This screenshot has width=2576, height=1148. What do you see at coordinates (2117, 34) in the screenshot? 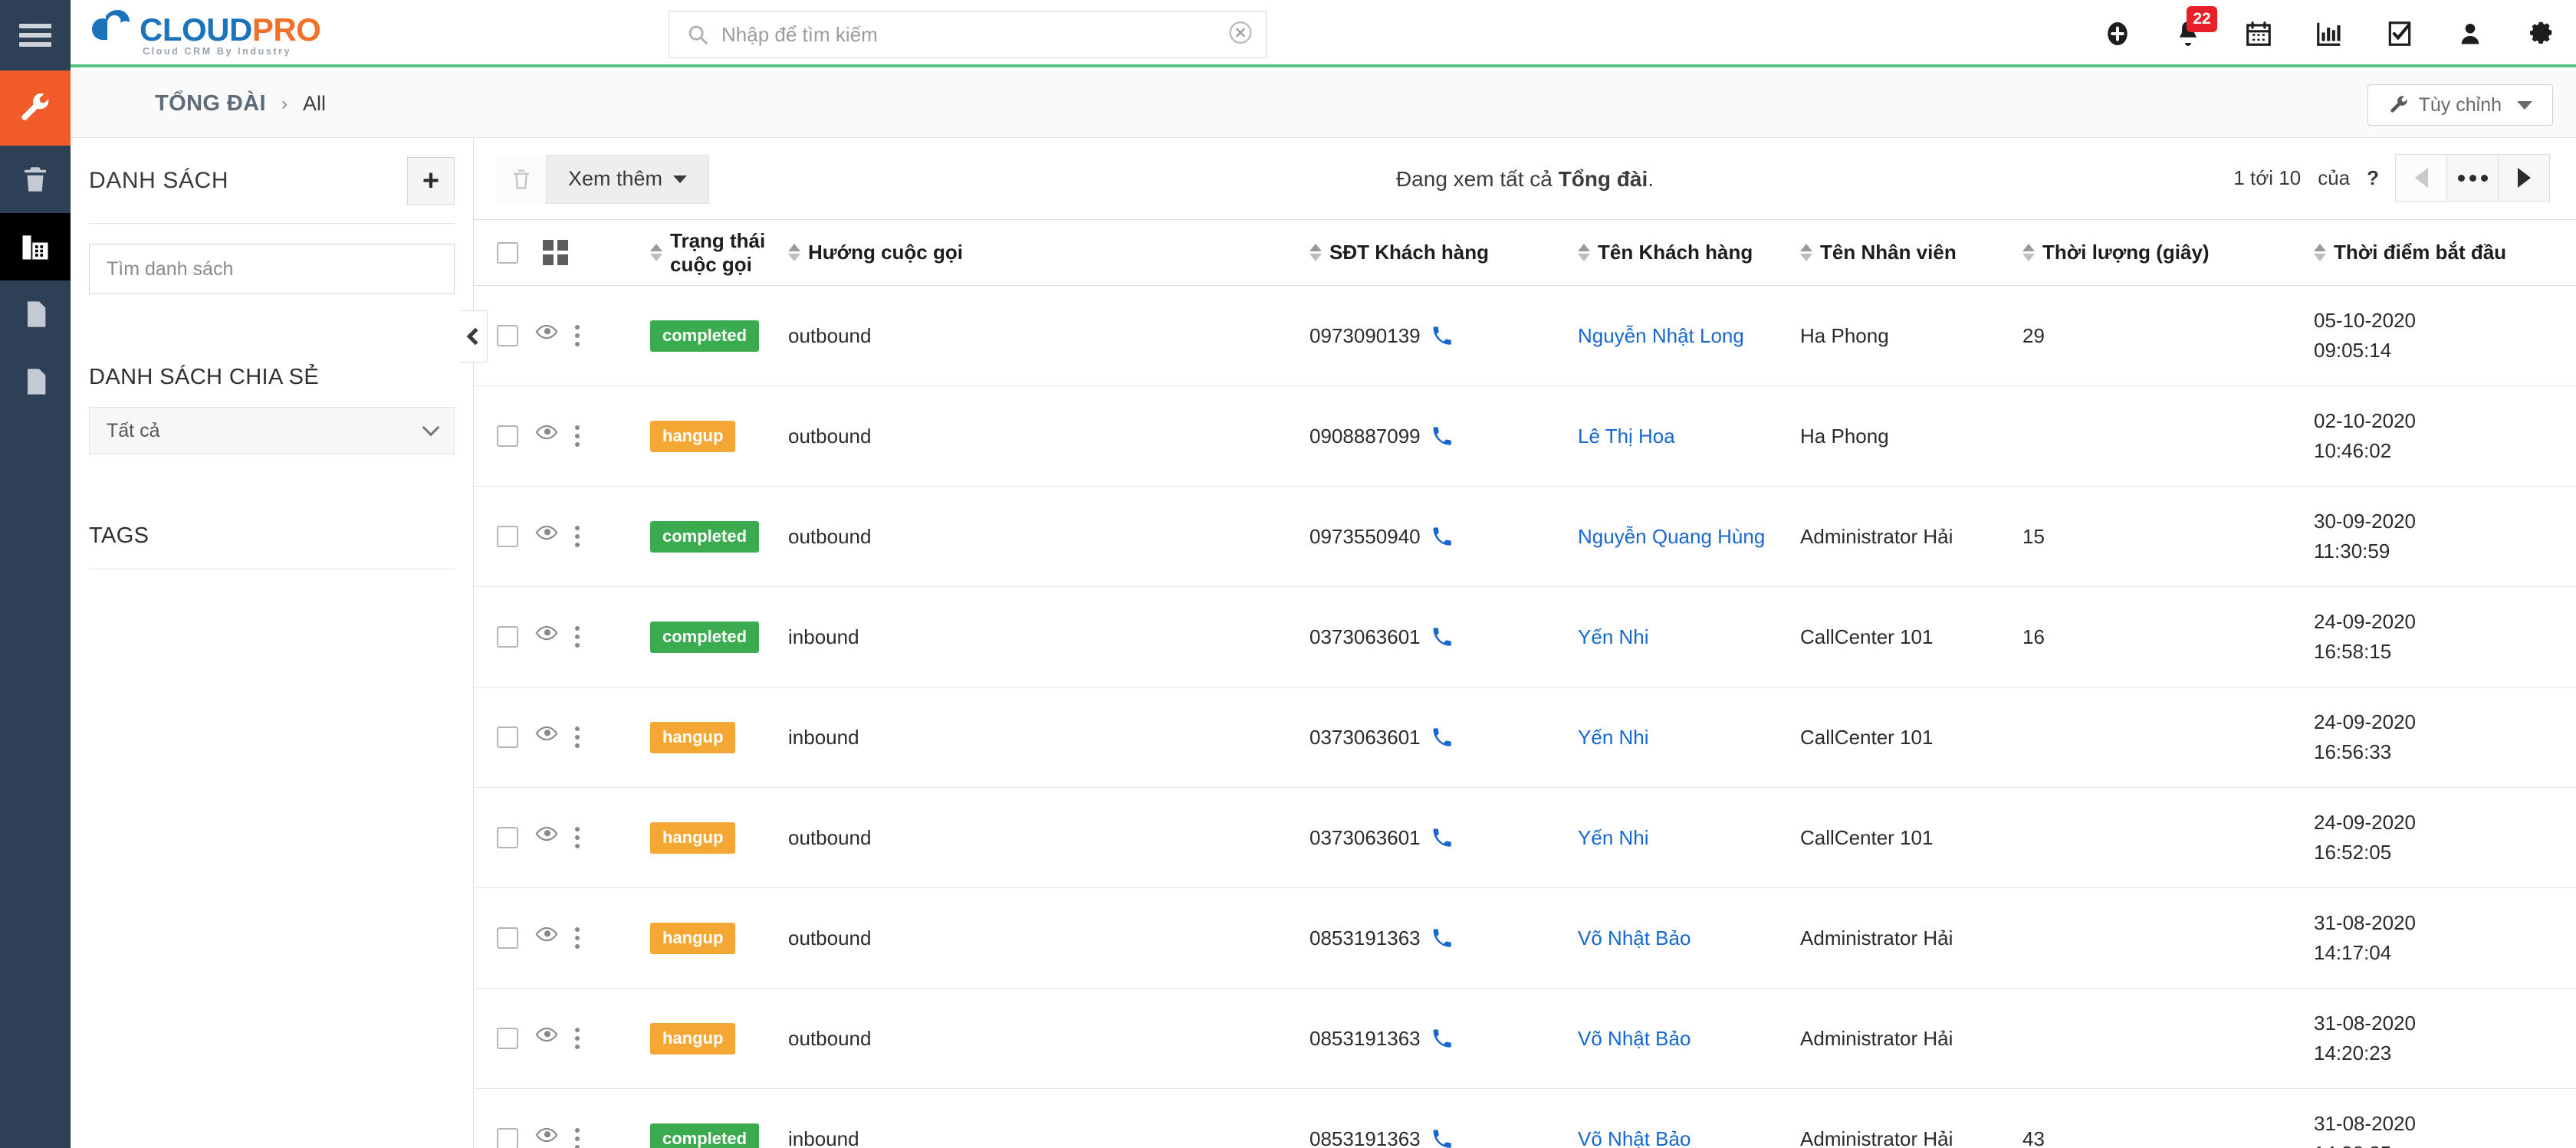
I see `quick-create-button` at bounding box center [2117, 34].